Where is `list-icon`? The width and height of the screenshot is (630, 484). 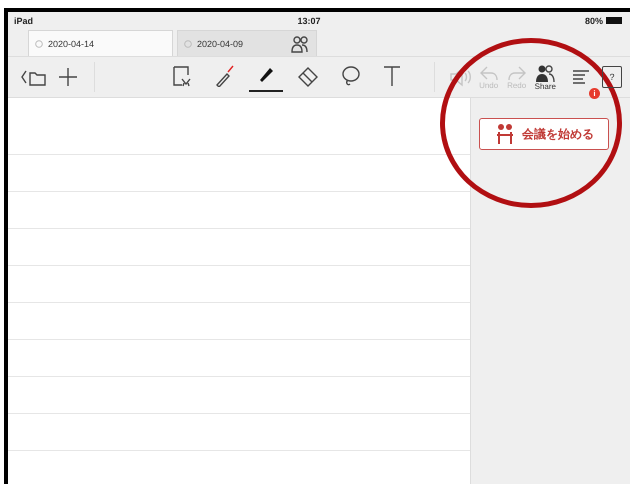
list-icon is located at coordinates (581, 77).